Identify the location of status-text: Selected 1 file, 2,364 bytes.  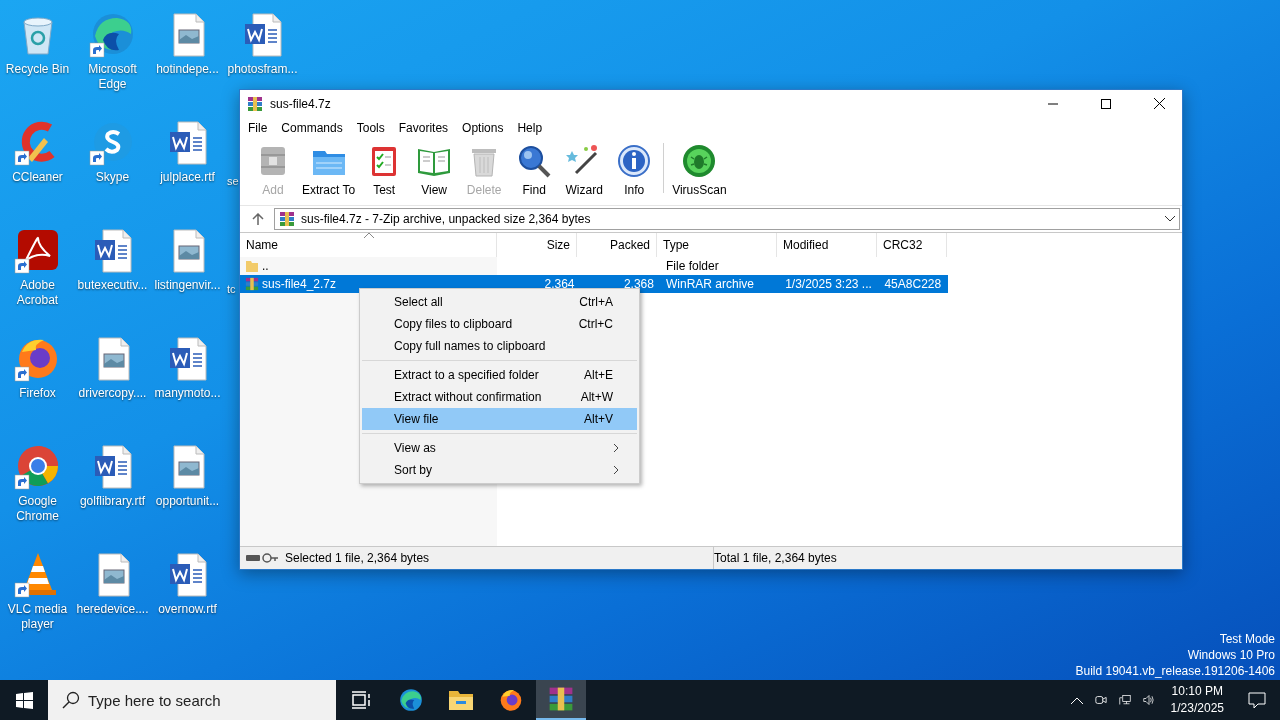
(357, 558).